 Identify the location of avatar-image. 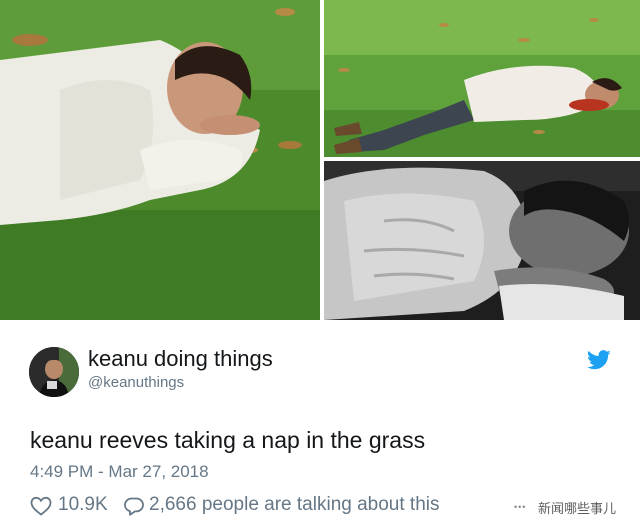
(54, 372).